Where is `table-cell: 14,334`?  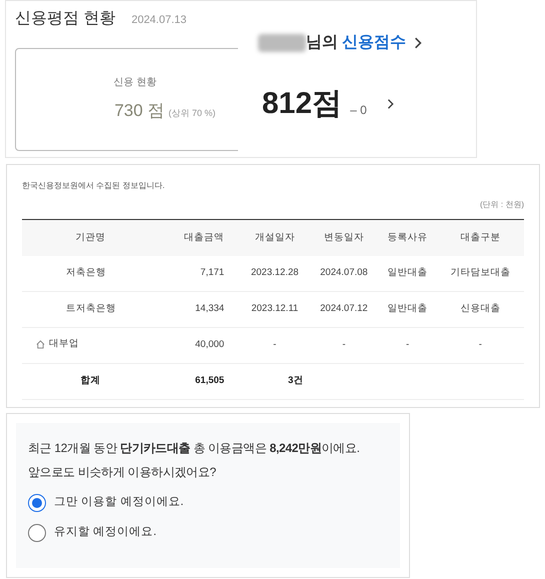
table-cell: 14,334 is located at coordinates (209, 308).